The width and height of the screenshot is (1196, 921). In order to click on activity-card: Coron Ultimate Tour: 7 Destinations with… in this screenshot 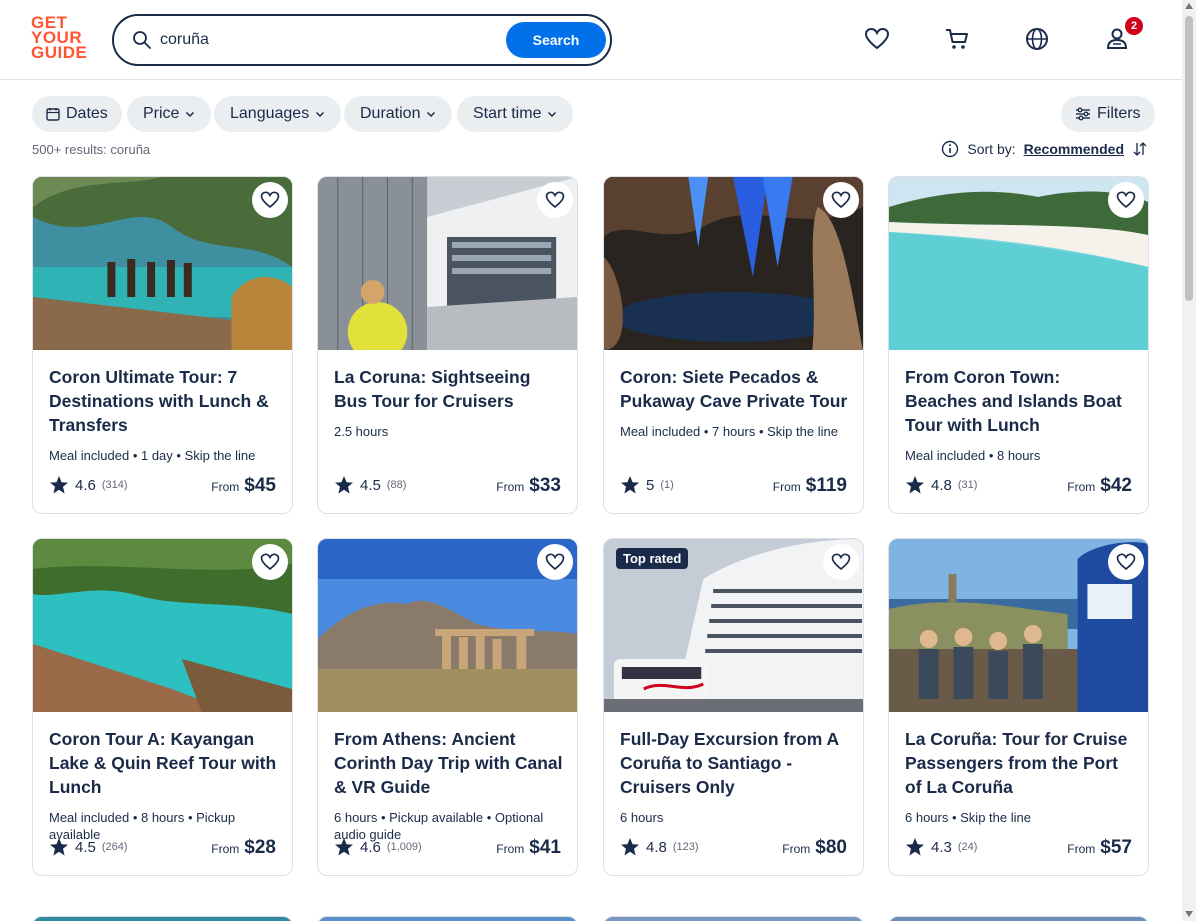, I will do `click(162, 345)`.